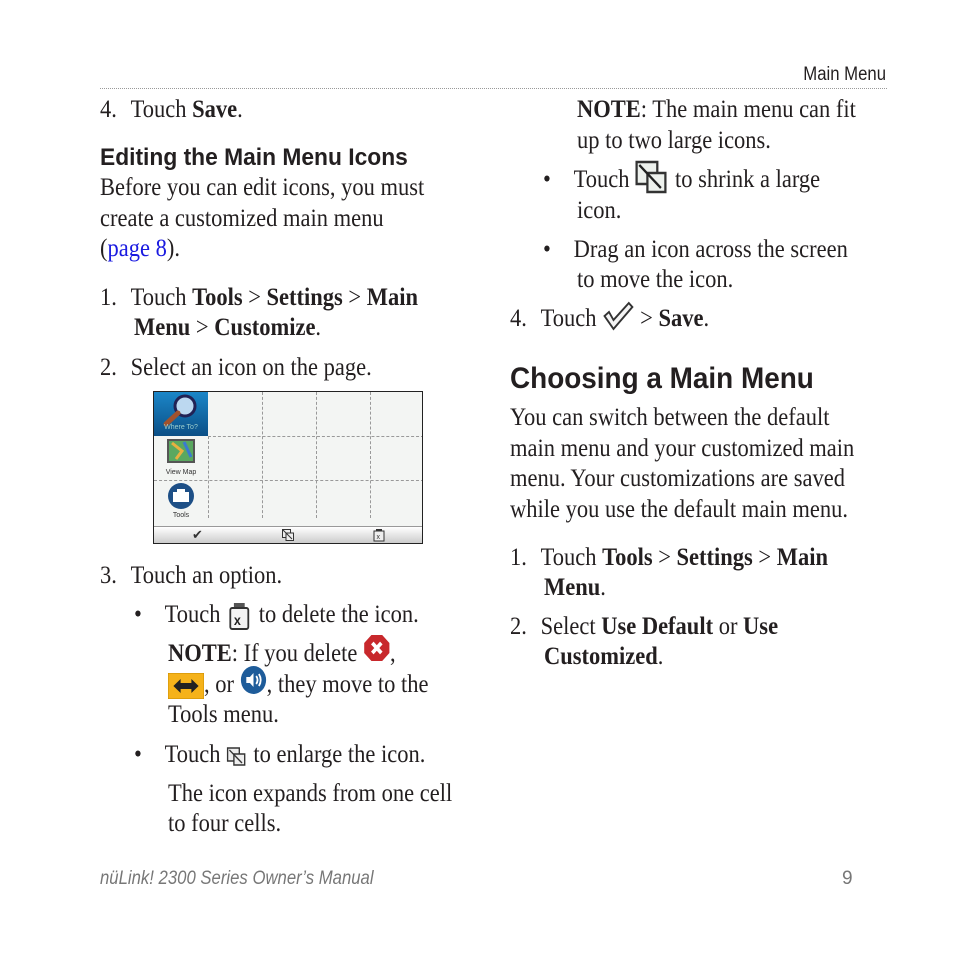 This screenshot has height=954, width=954. What do you see at coordinates (618, 316) in the screenshot?
I see `checkmark-icon` at bounding box center [618, 316].